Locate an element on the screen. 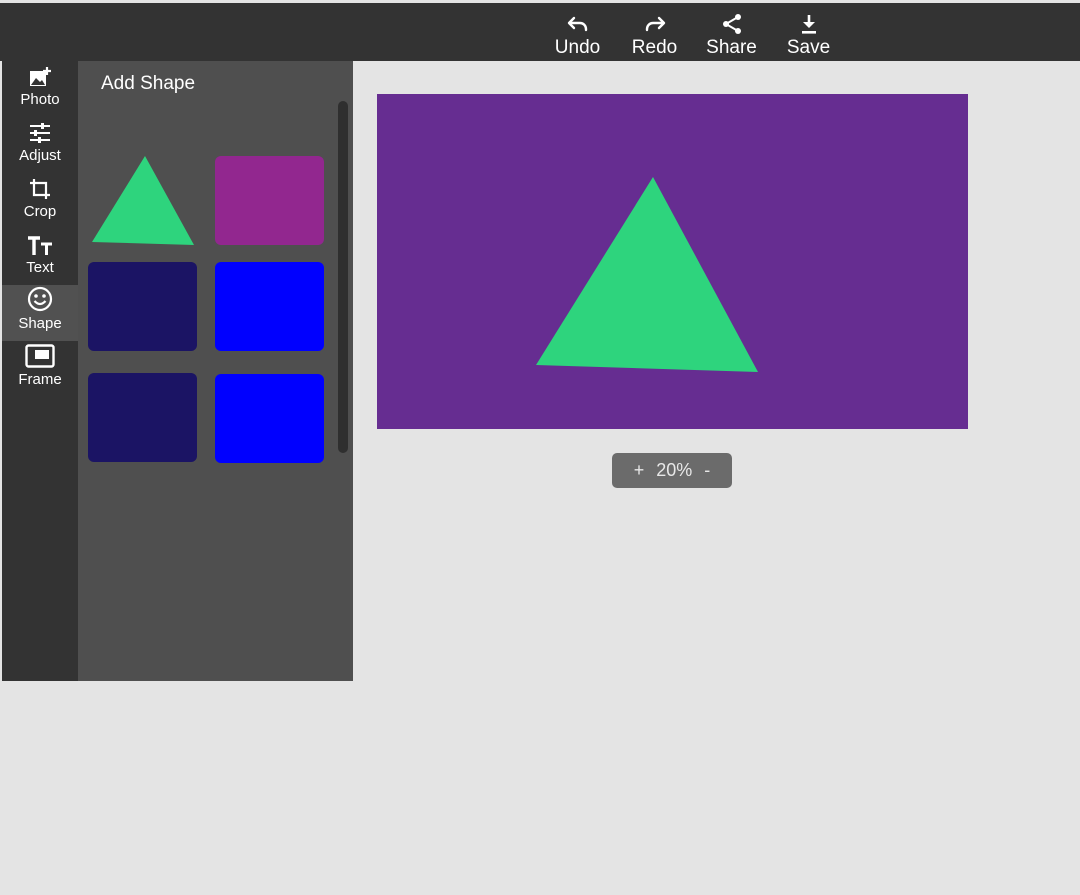  panel-scrollbar is located at coordinates (343, 277).